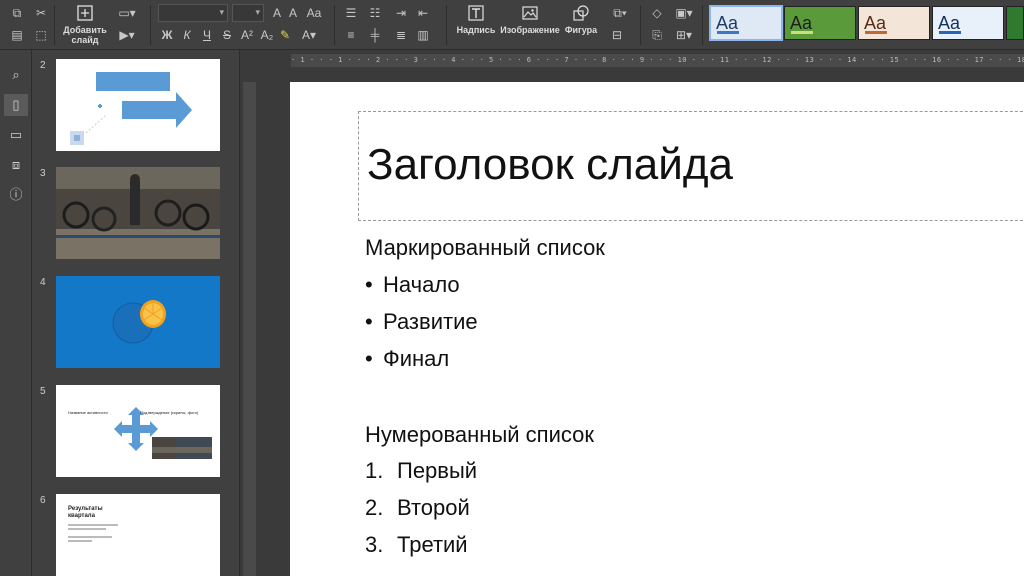  What do you see at coordinates (407, 359) in the screenshot?
I see `bullet-item: • Финал` at bounding box center [407, 359].